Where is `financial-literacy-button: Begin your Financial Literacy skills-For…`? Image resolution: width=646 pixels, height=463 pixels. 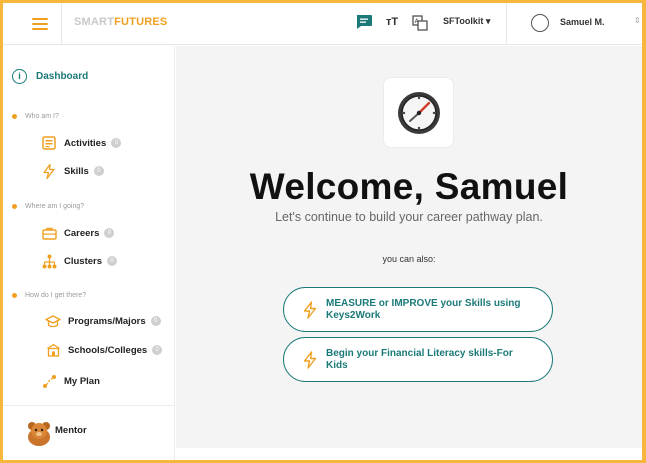
financial-literacy-button: Begin your Financial Literacy skills-For… is located at coordinates (418, 359).